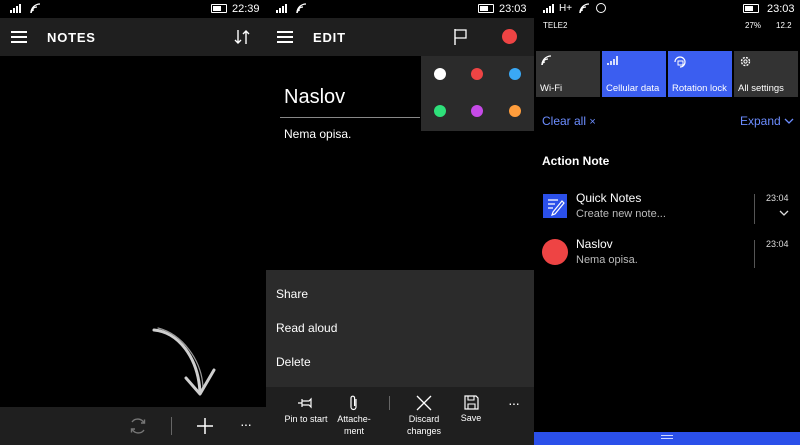 Image resolution: width=800 pixels, height=445 pixels. What do you see at coordinates (761, 88) in the screenshot?
I see `tile-label: All settings` at bounding box center [761, 88].